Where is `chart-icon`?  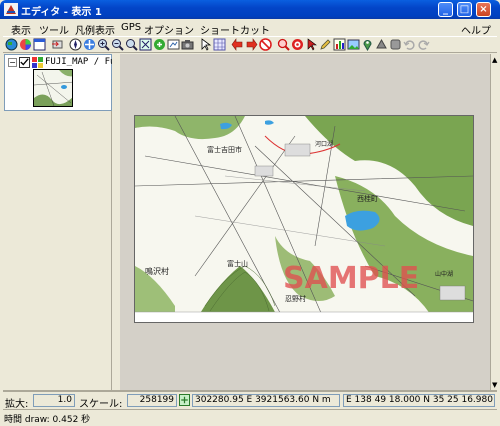 chart-icon is located at coordinates (339, 44).